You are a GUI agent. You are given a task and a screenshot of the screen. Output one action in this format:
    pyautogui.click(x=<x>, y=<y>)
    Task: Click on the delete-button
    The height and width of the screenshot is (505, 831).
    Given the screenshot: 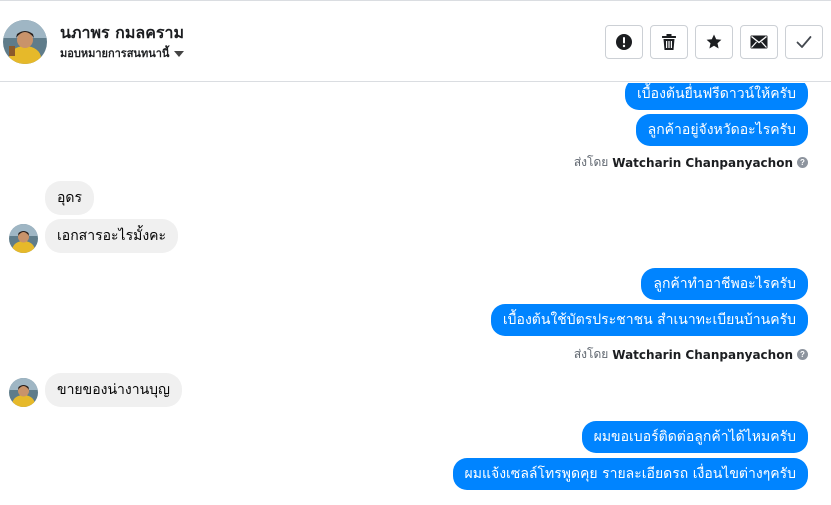 What is the action you would take?
    pyautogui.click(x=669, y=42)
    